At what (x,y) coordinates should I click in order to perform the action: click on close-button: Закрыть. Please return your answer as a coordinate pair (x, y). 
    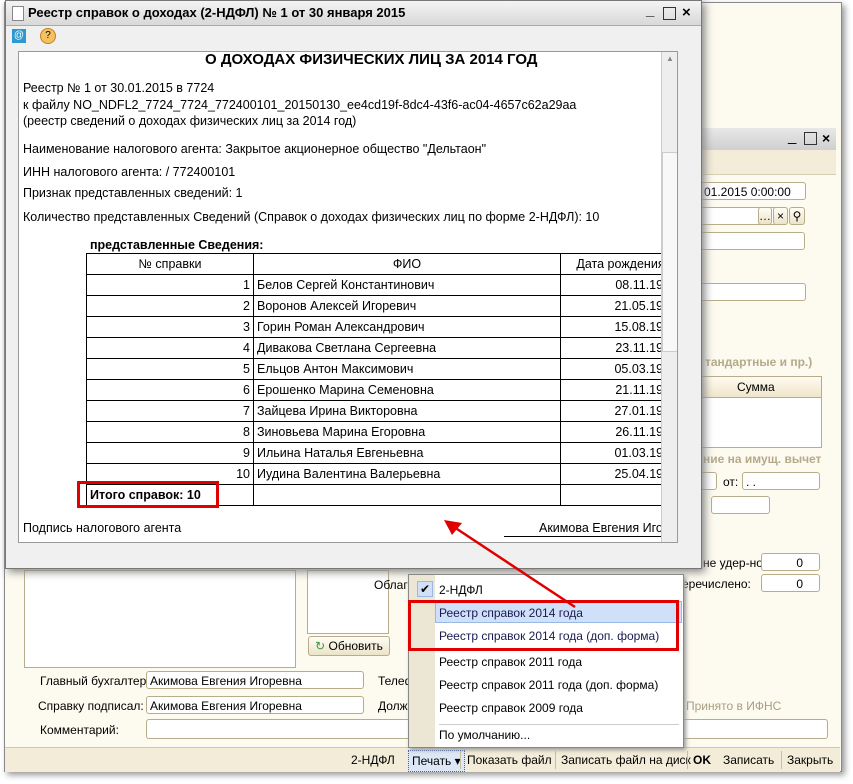
    Looking at the image, I should click on (810, 760).